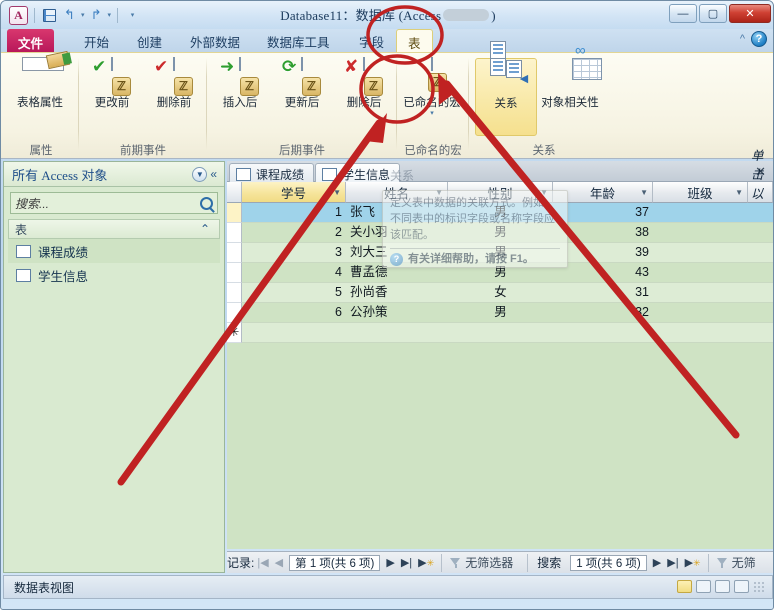 The image size is (774, 610). I want to click on chevron-up-icon: ⌃, so click(205, 229).